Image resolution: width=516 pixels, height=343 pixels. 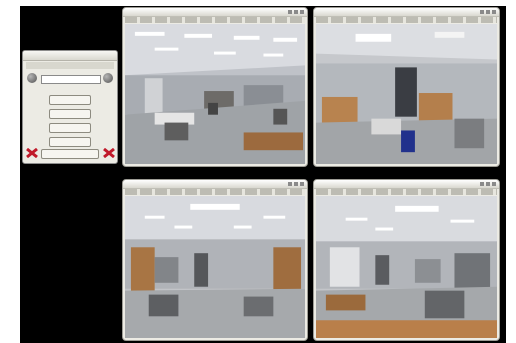 What do you see at coordinates (70, 65) in the screenshot?
I see `control-panel-menubar` at bounding box center [70, 65].